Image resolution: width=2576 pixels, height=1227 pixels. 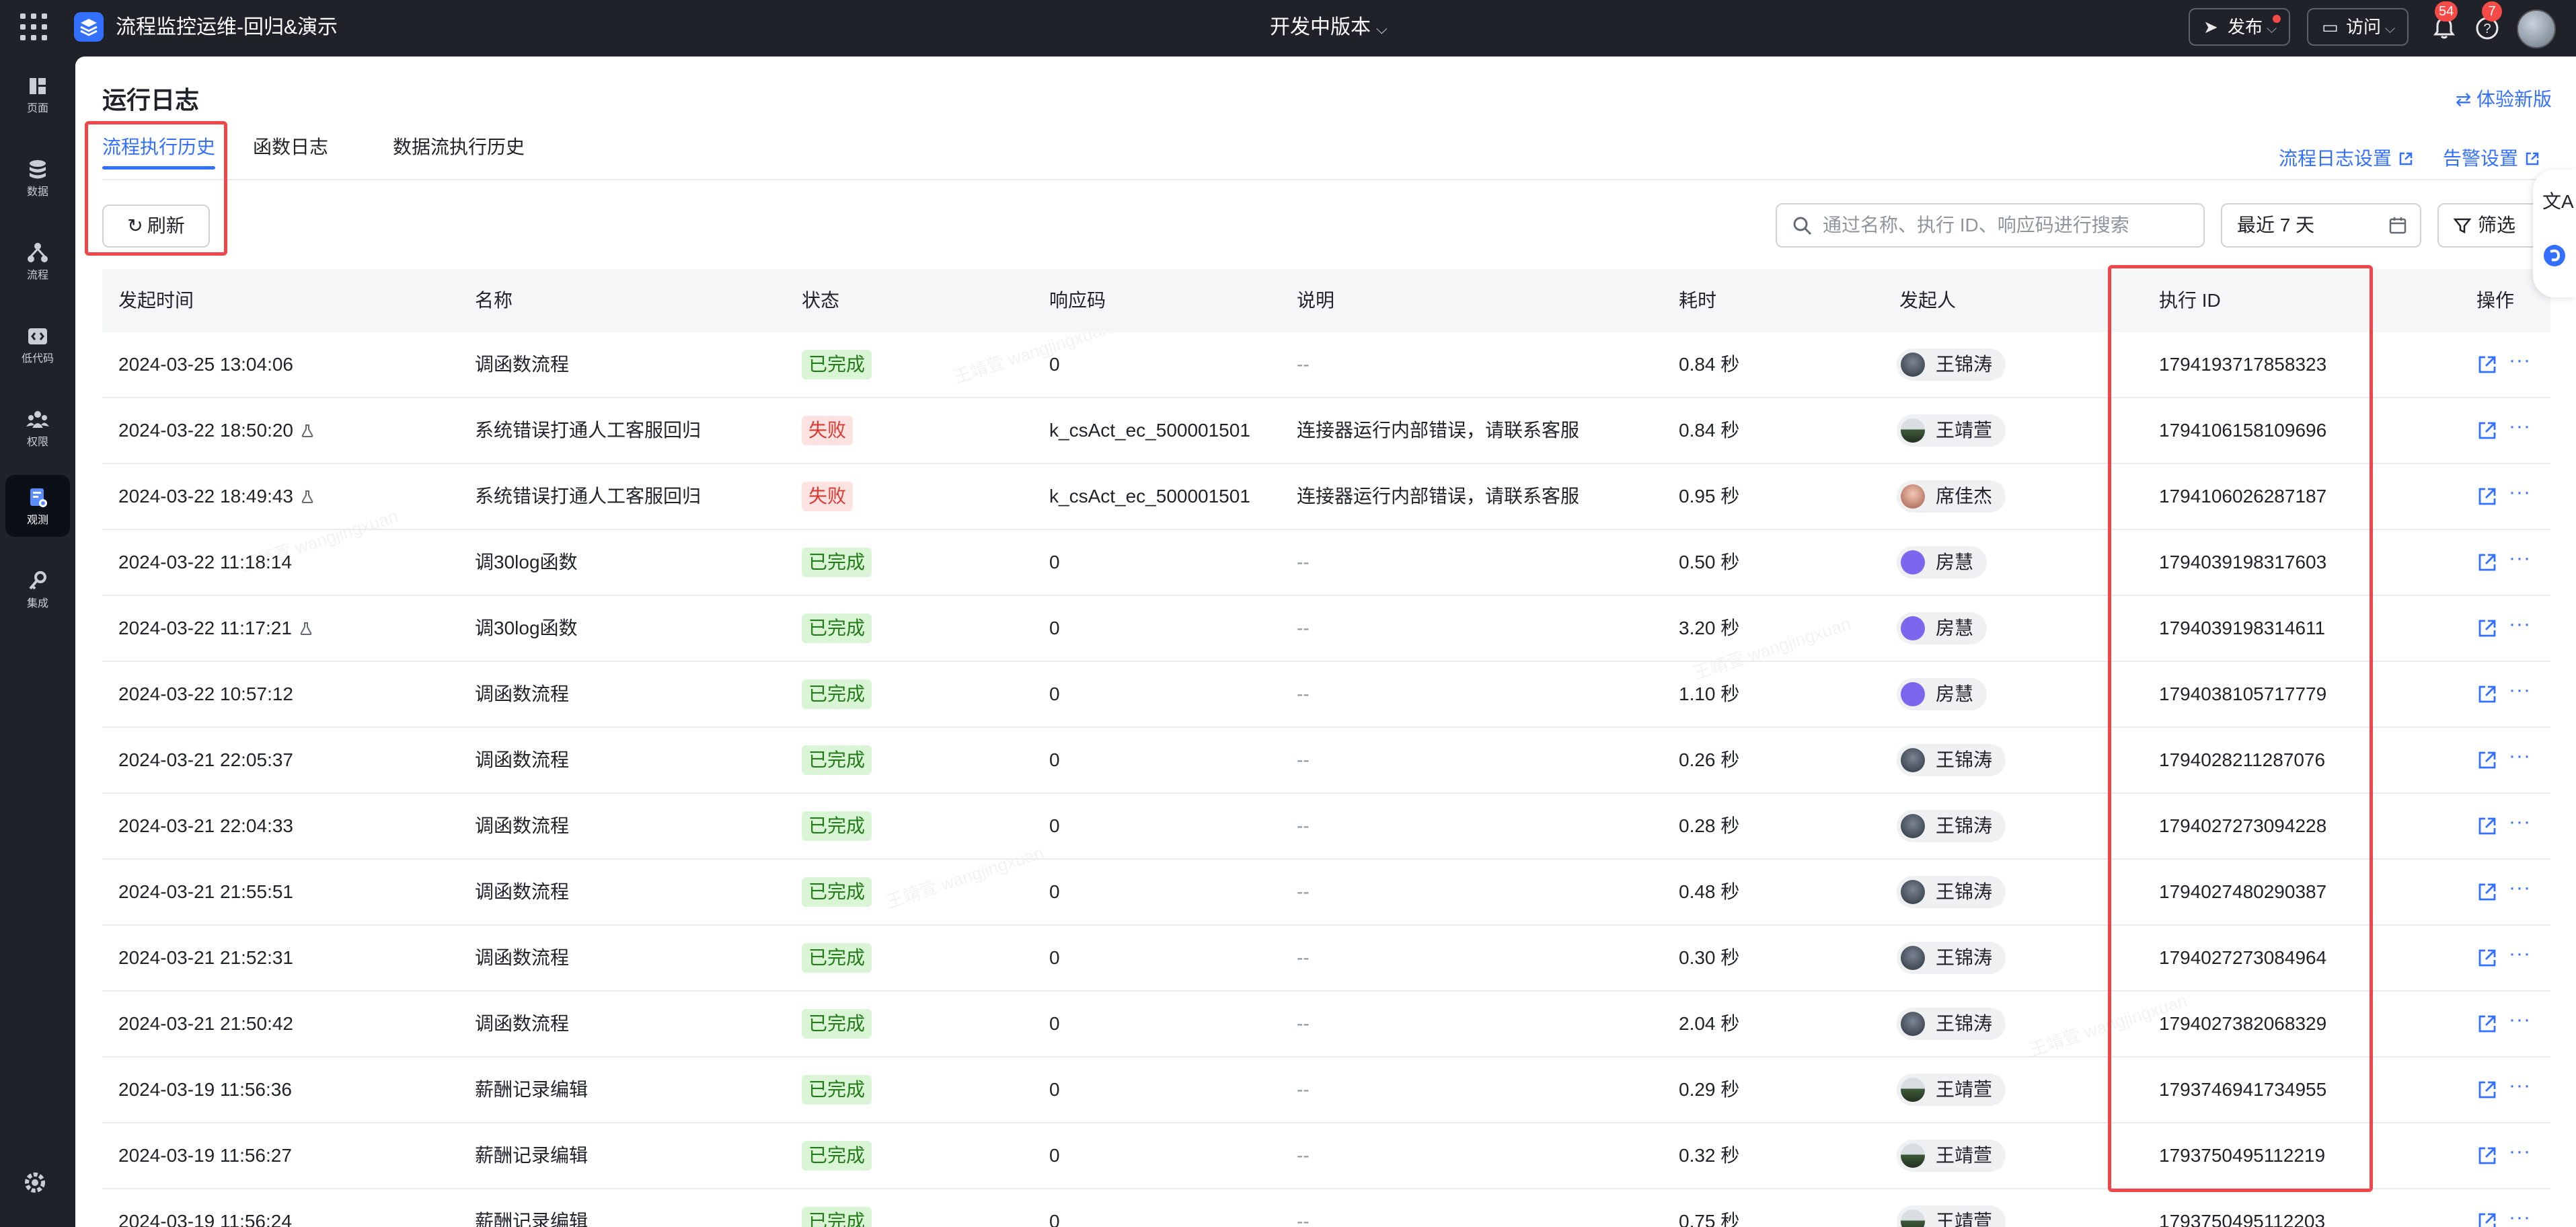 What do you see at coordinates (1709, 759) in the screenshot?
I see `cell-duration: 0.26 秒` at bounding box center [1709, 759].